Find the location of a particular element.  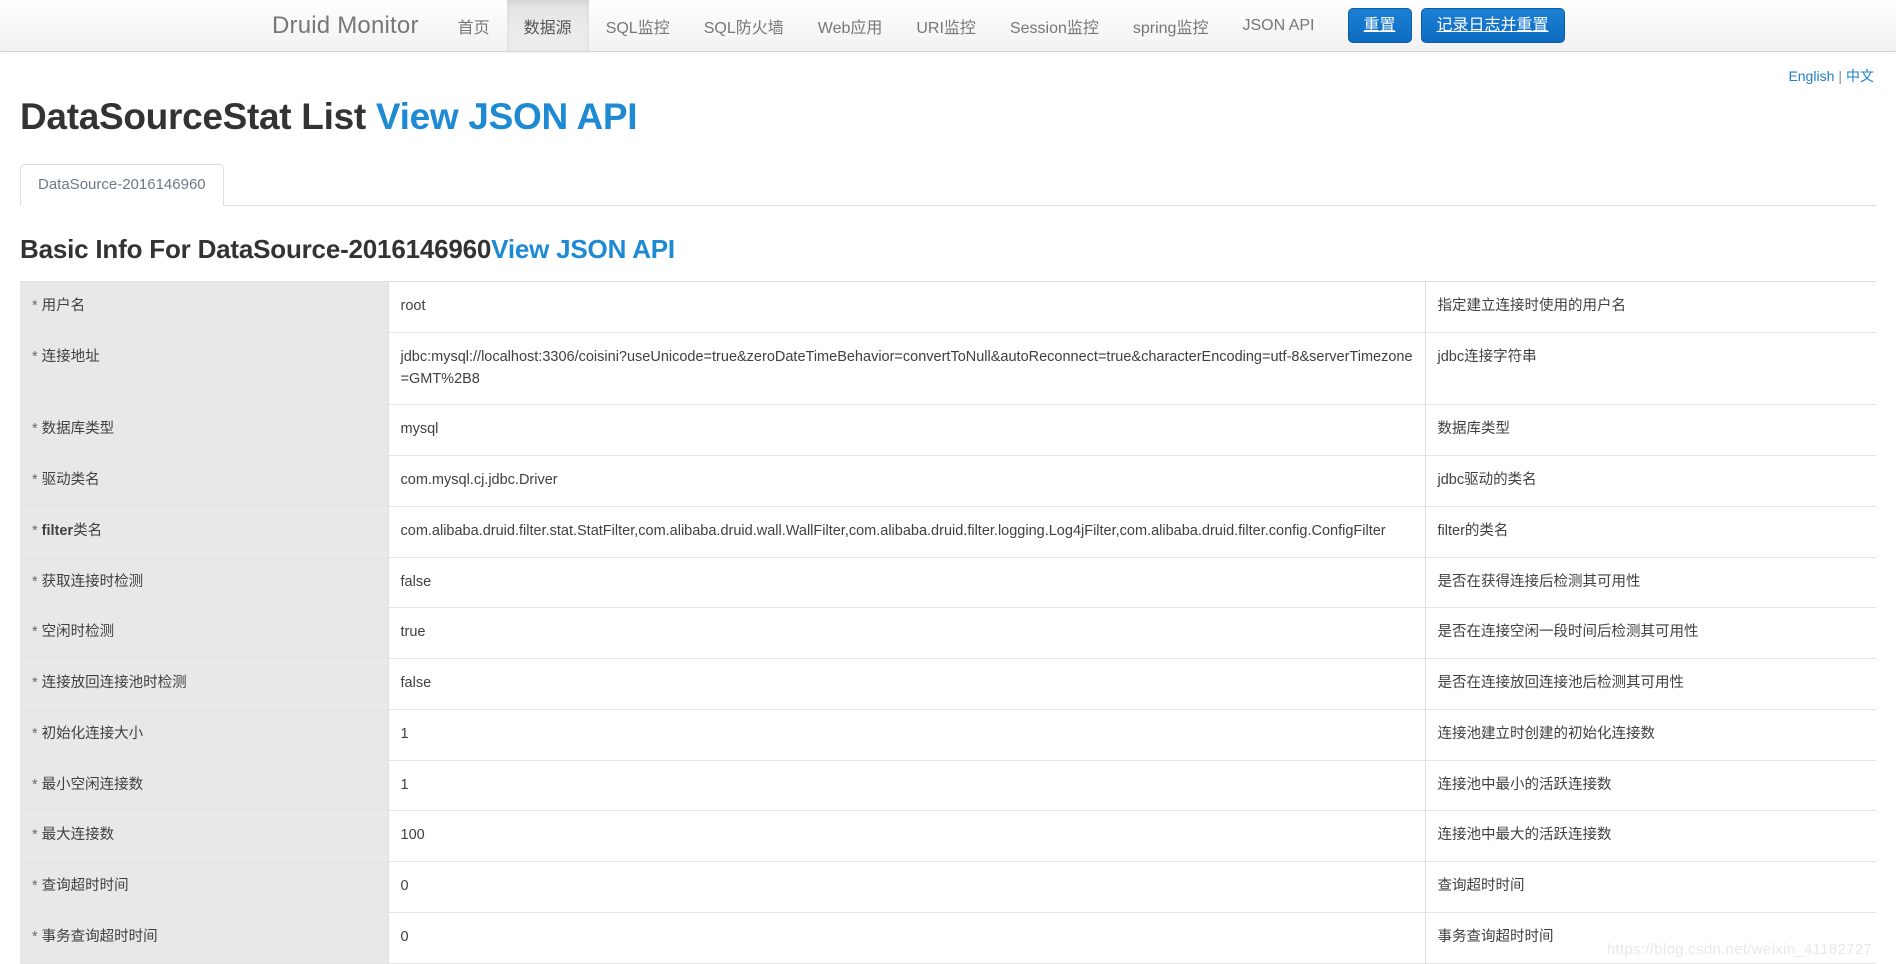

table-row: * 查询超时时间 0 查询超时时间 is located at coordinates (948, 887).